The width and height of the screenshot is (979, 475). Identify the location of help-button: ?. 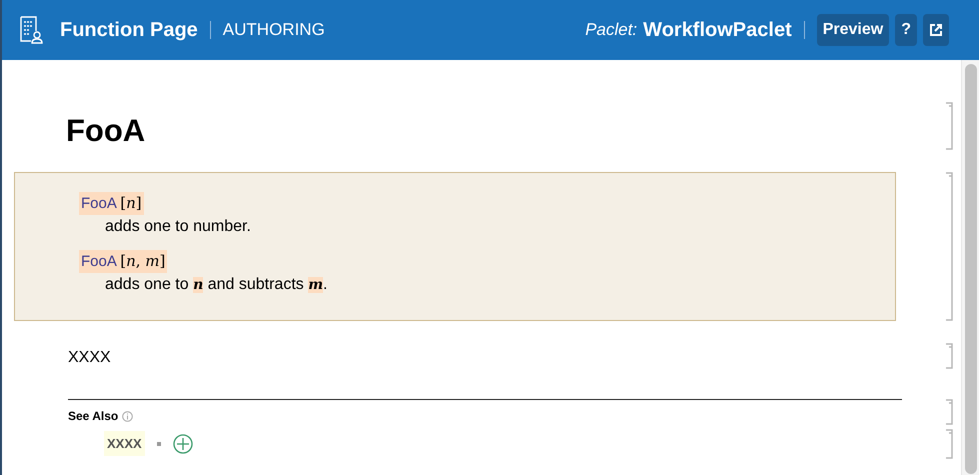
(906, 30).